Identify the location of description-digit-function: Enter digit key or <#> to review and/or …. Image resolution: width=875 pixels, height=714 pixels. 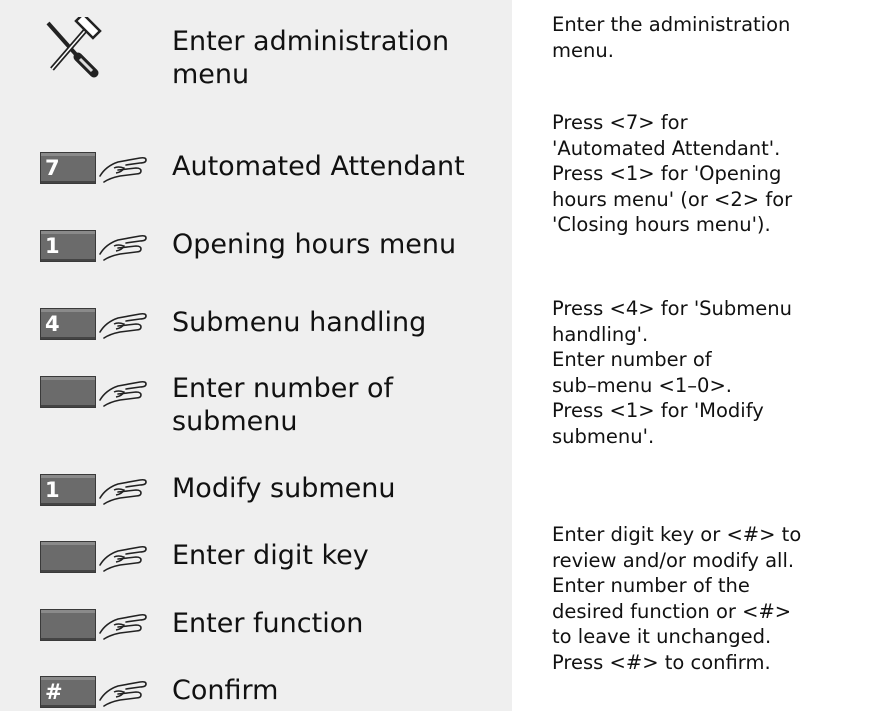
(677, 598).